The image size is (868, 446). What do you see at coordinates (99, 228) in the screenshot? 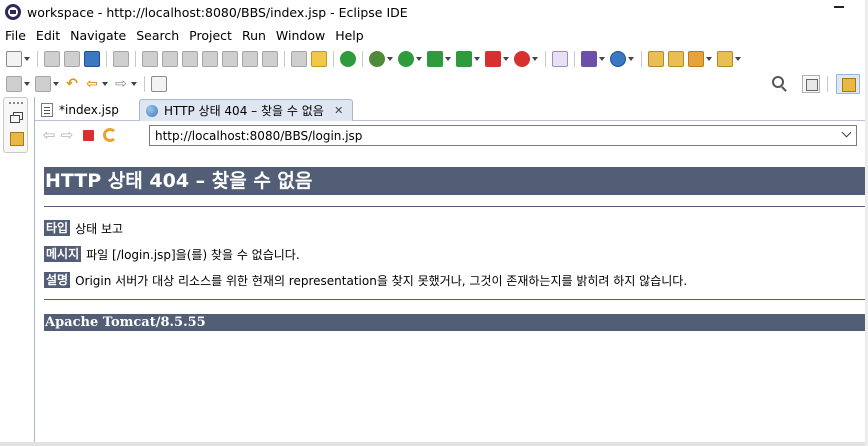
I see `type-value: 상태 보고` at bounding box center [99, 228].